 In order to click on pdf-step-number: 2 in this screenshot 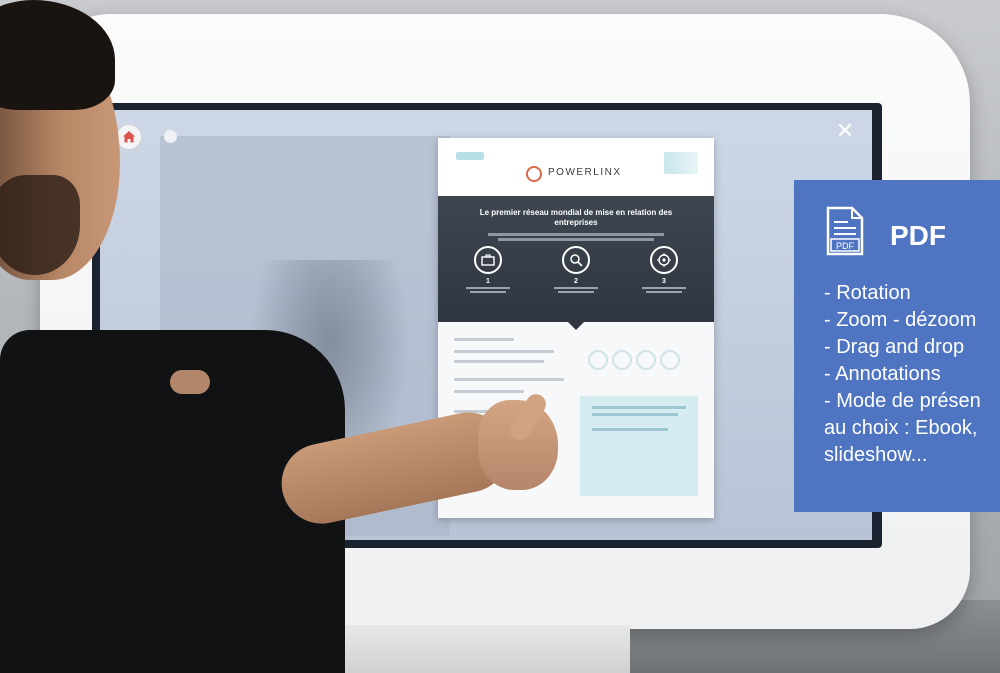, I will do `click(576, 281)`.